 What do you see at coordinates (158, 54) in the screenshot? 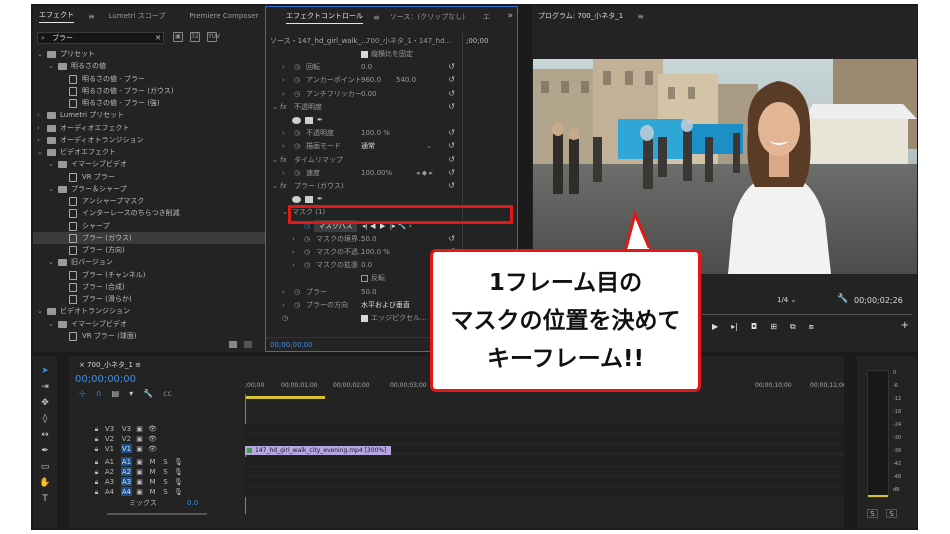
I see `effects-tree-item: ⌄ プリセット` at bounding box center [158, 54].